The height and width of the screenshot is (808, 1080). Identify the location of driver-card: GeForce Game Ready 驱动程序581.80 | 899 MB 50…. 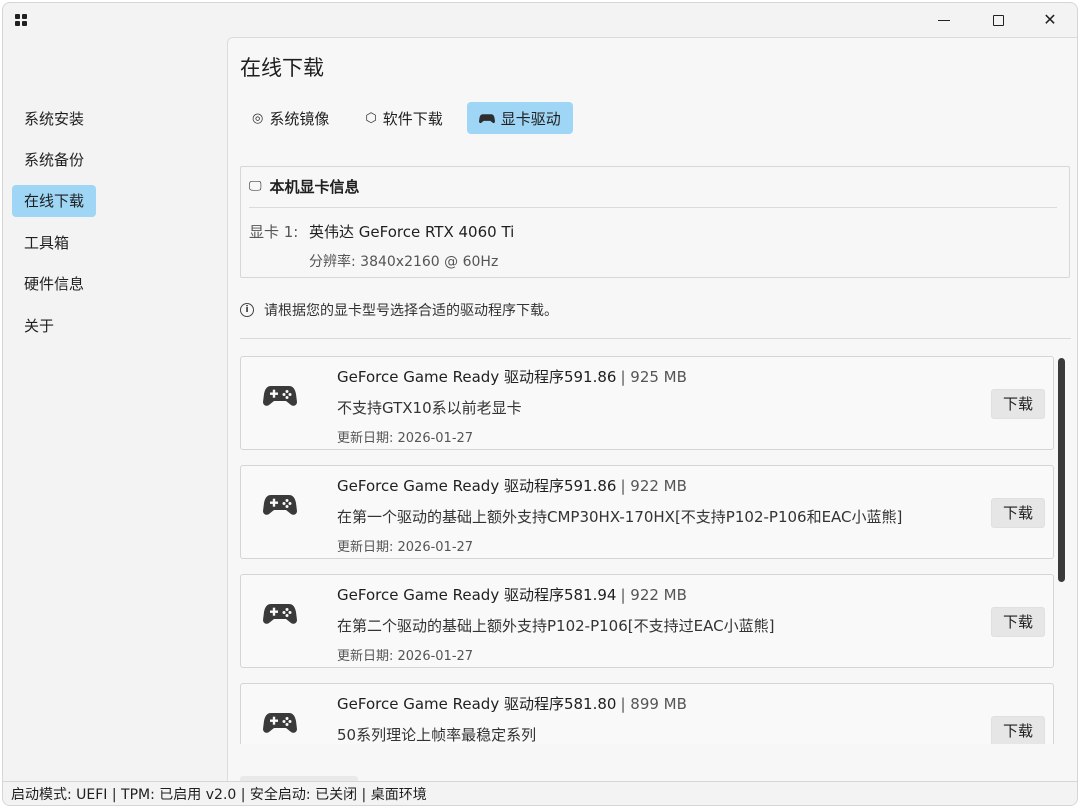
(647, 713).